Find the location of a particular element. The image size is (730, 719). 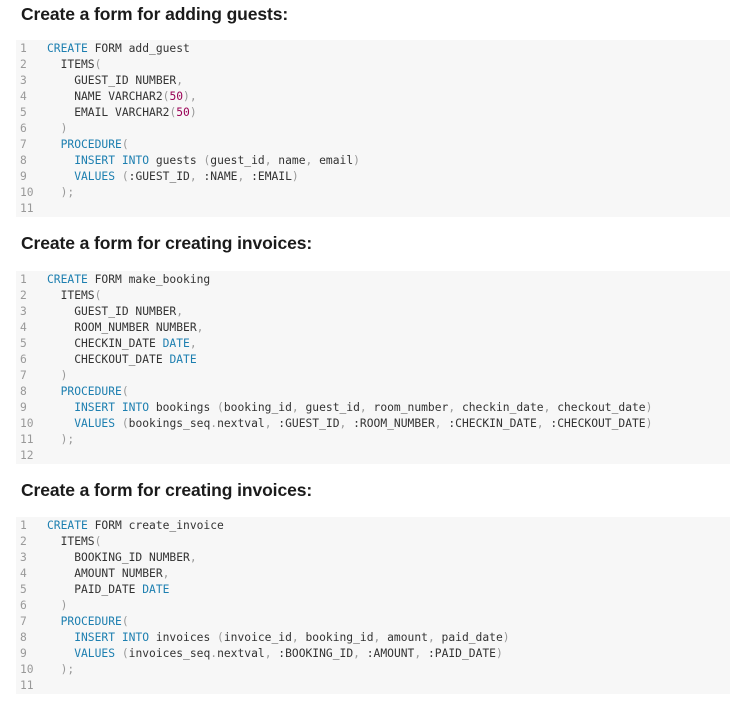

code-line: 3 GUEST_ID NUMBER, is located at coordinates (373, 312).